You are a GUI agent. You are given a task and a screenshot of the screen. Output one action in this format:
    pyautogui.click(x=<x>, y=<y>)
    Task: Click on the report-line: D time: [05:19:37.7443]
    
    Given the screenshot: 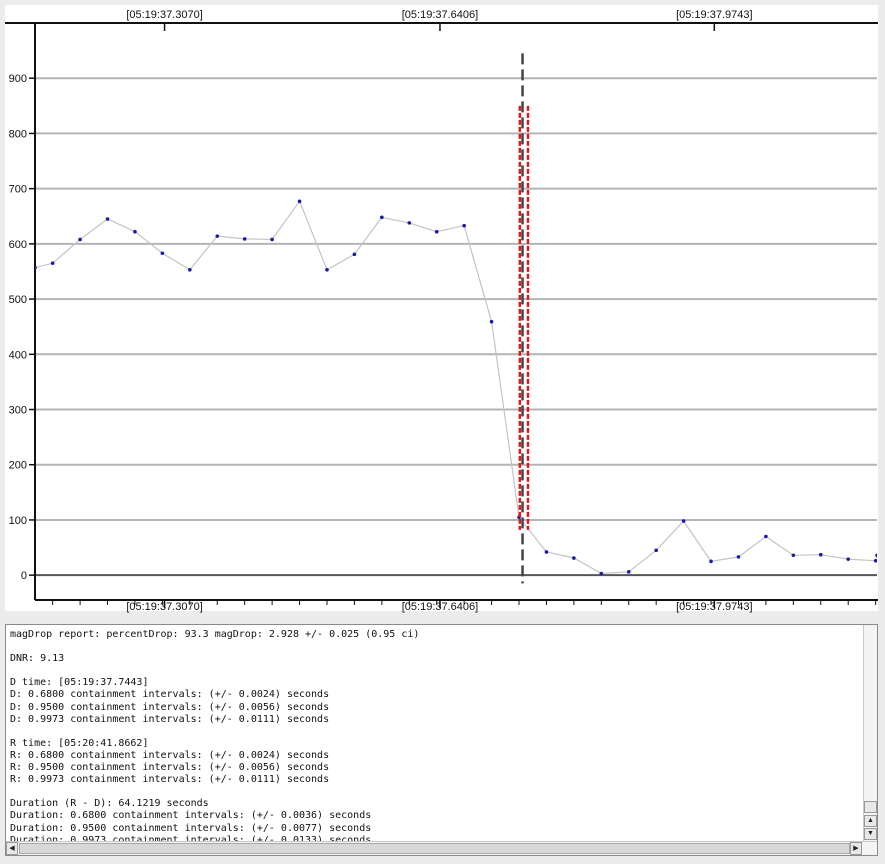 What is the action you would take?
    pyautogui.click(x=79, y=683)
    